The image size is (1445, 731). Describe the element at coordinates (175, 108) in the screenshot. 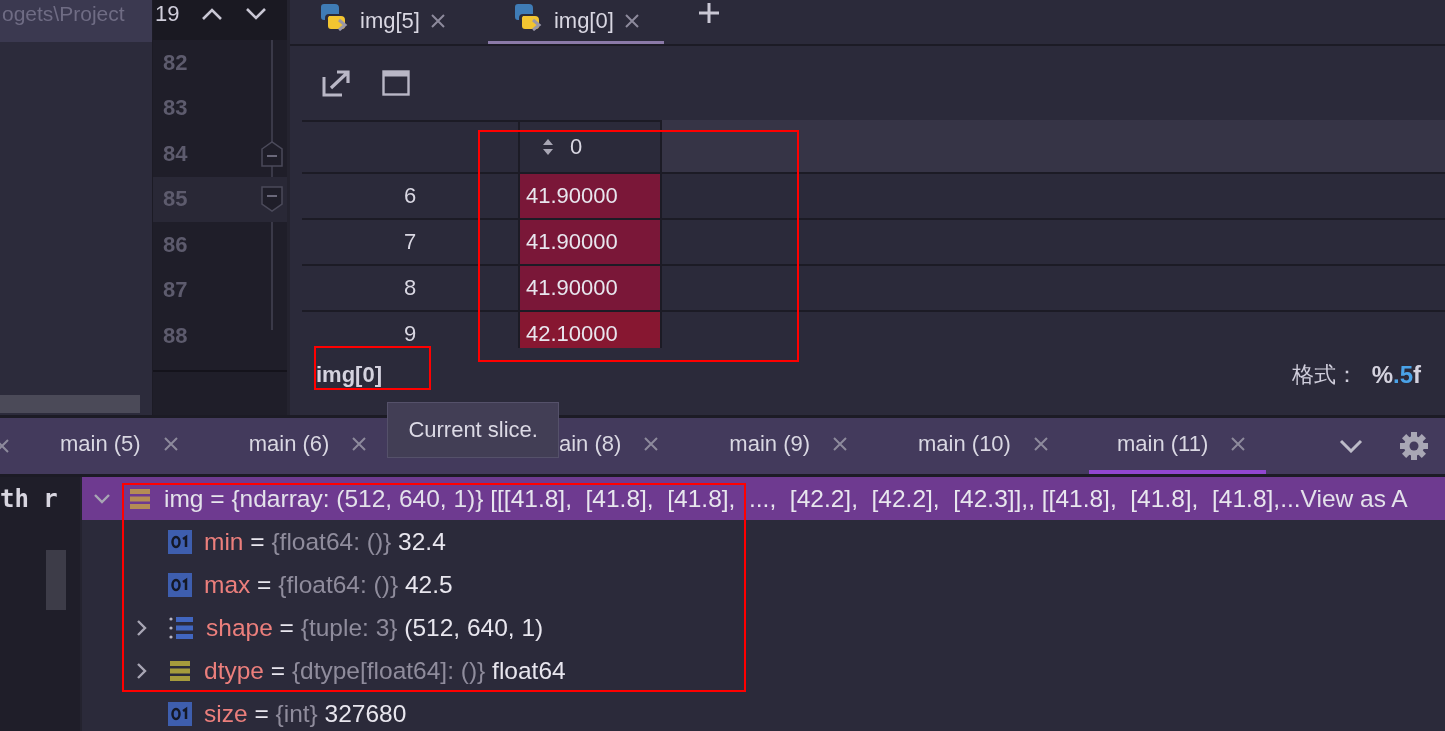

I see `line-number: 83` at that location.